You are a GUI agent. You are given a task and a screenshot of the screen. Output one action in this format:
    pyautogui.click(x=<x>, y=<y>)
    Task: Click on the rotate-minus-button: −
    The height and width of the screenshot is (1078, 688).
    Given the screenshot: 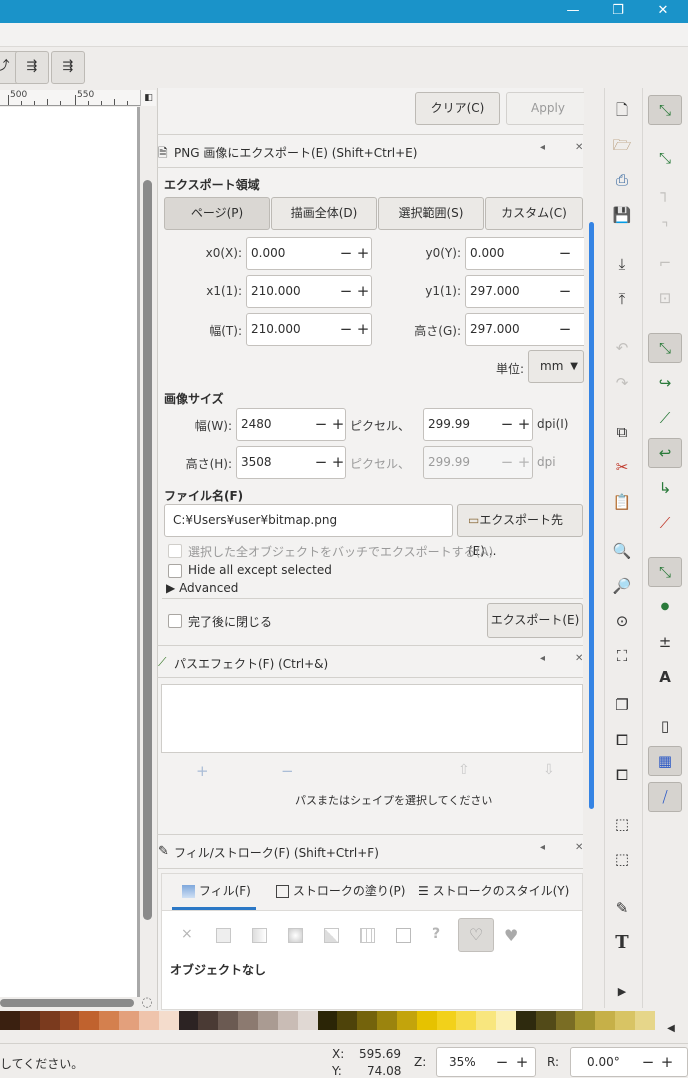 What is the action you would take?
    pyautogui.click(x=648, y=1062)
    